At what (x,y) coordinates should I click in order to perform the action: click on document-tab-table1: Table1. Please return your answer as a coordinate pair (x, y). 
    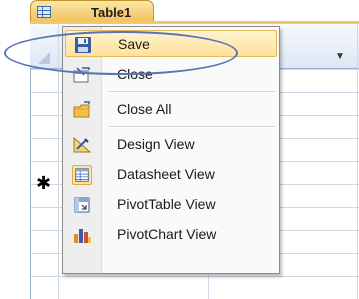
    Looking at the image, I should click on (92, 11).